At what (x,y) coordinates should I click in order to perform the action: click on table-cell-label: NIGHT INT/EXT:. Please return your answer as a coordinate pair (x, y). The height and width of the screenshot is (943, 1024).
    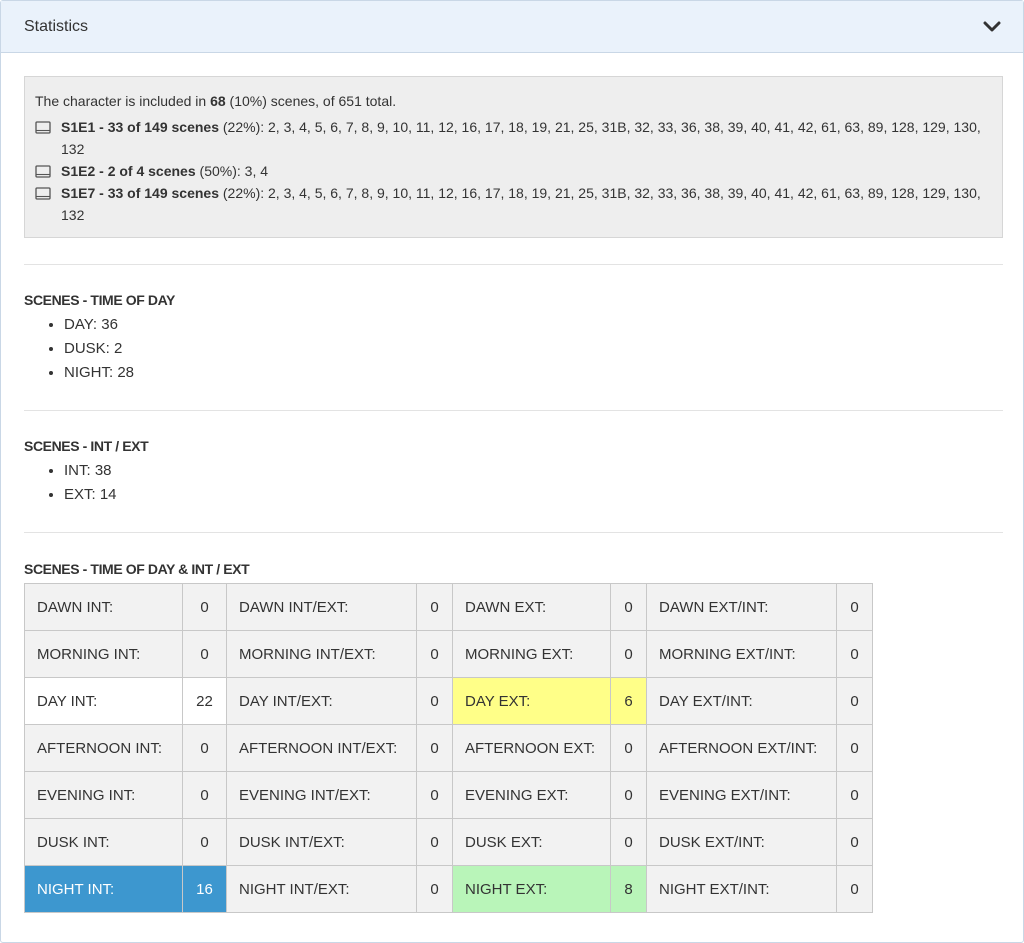
    Looking at the image, I should click on (321, 889).